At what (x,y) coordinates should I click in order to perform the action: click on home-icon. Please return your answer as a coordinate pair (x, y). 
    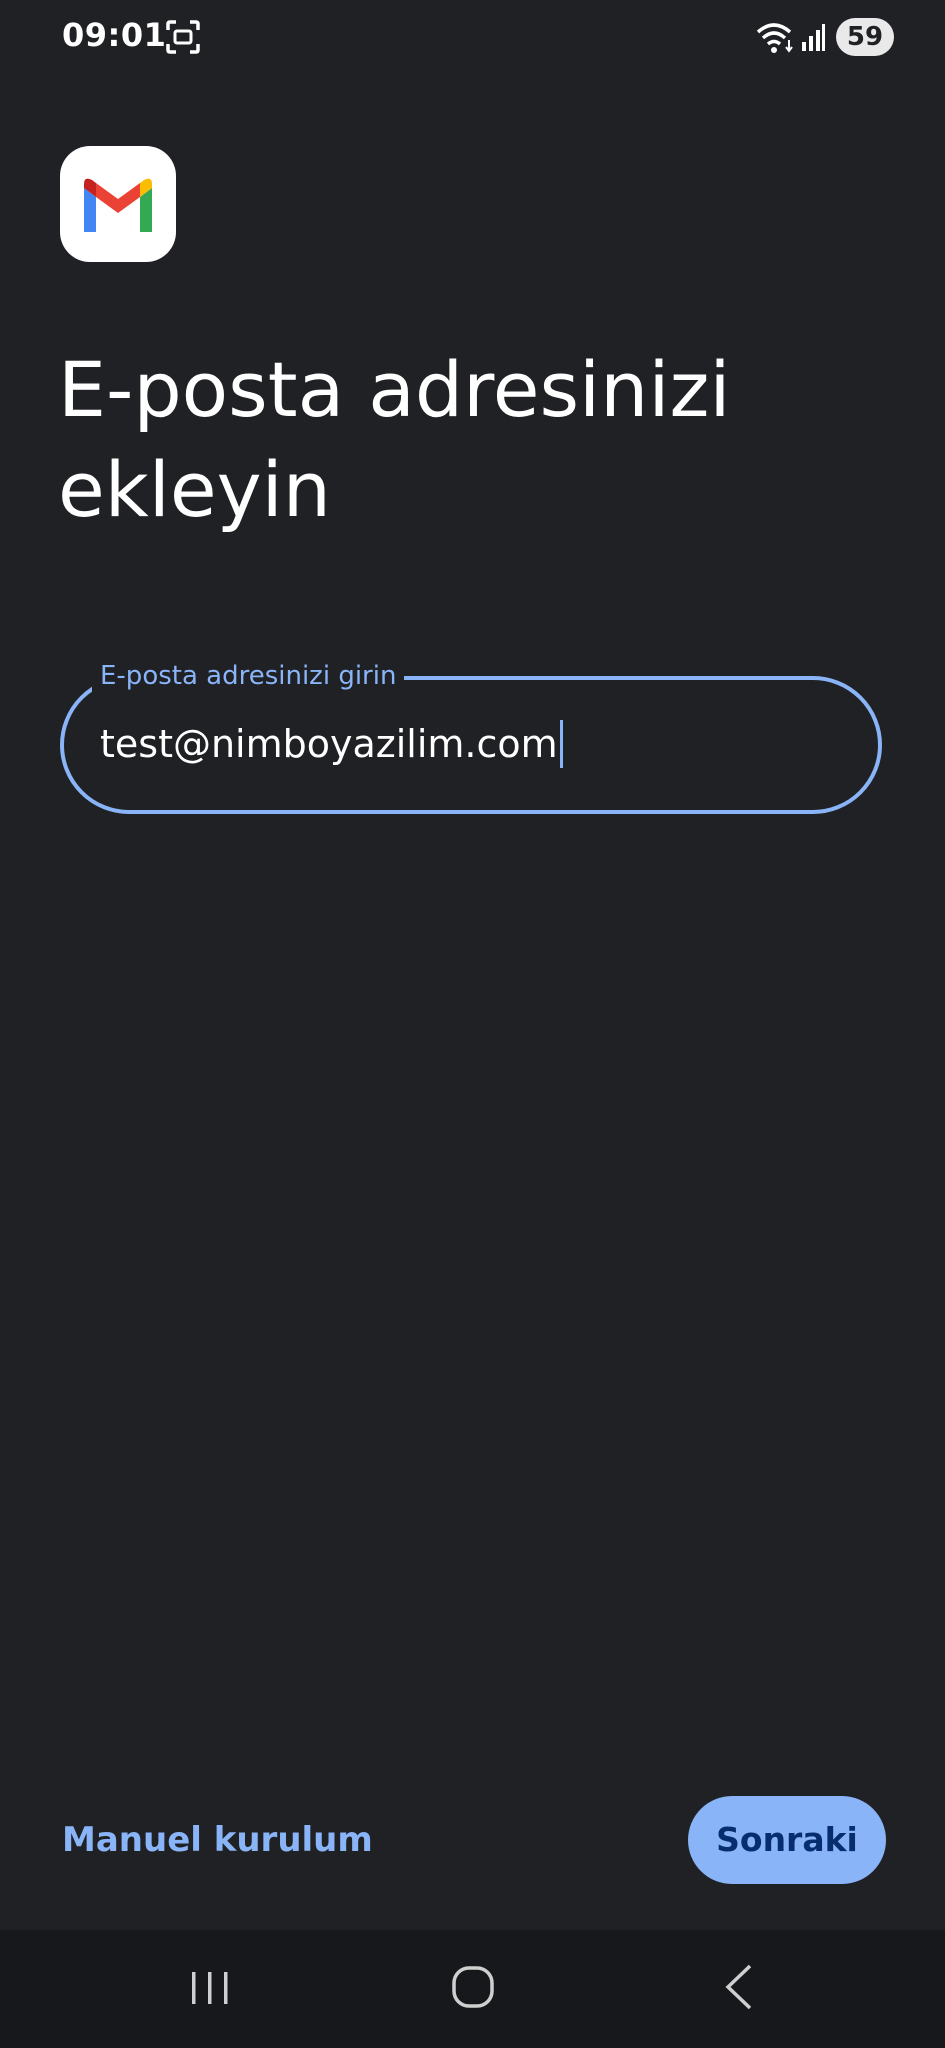
    Looking at the image, I should click on (473, 1987).